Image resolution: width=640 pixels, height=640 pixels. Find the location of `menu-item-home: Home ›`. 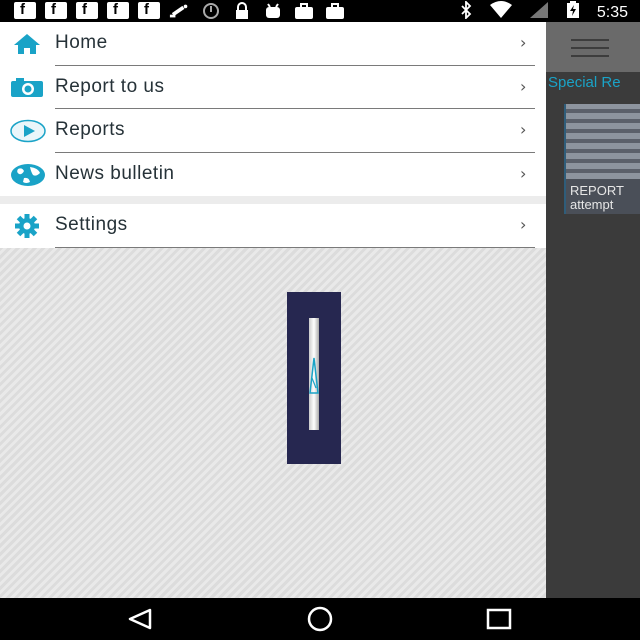

menu-item-home: Home › is located at coordinates (273, 44).